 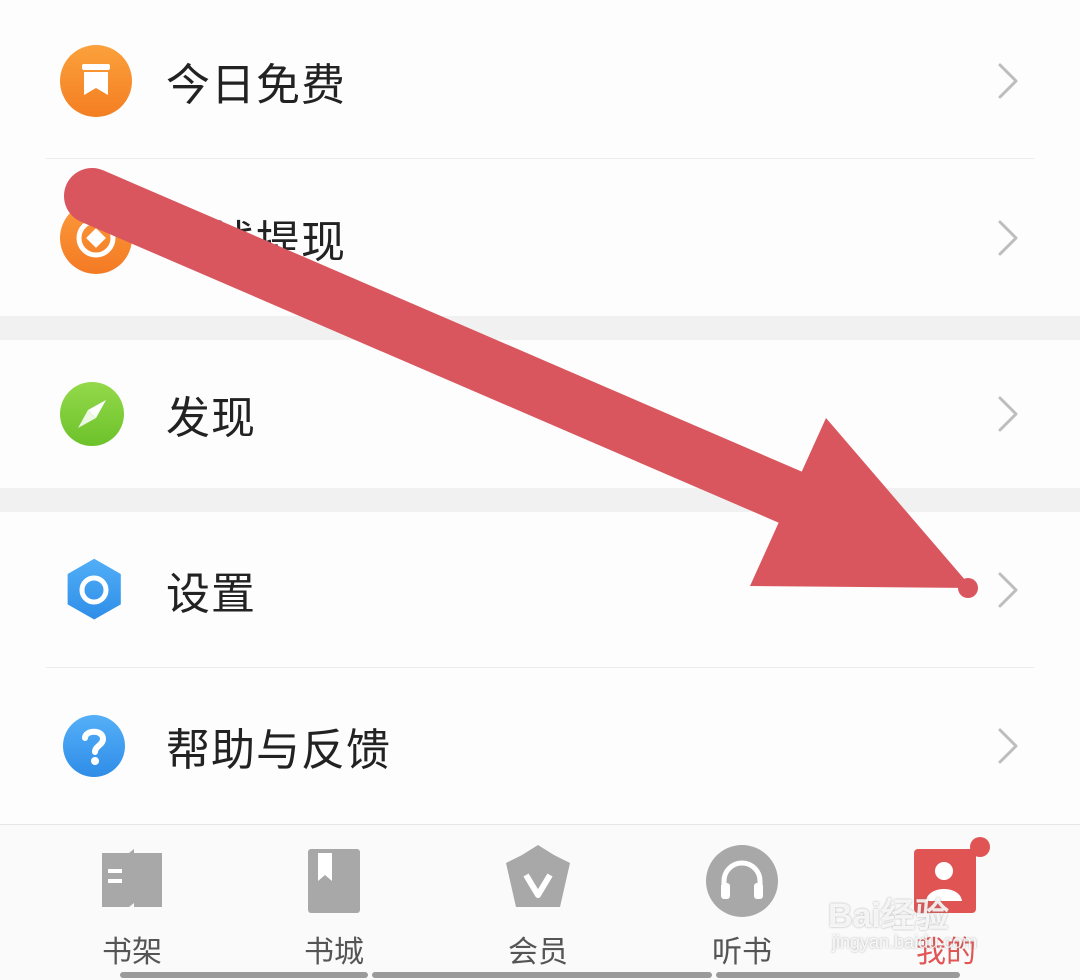 What do you see at coordinates (946, 952) in the screenshot?
I see `tab-label: 我的` at bounding box center [946, 952].